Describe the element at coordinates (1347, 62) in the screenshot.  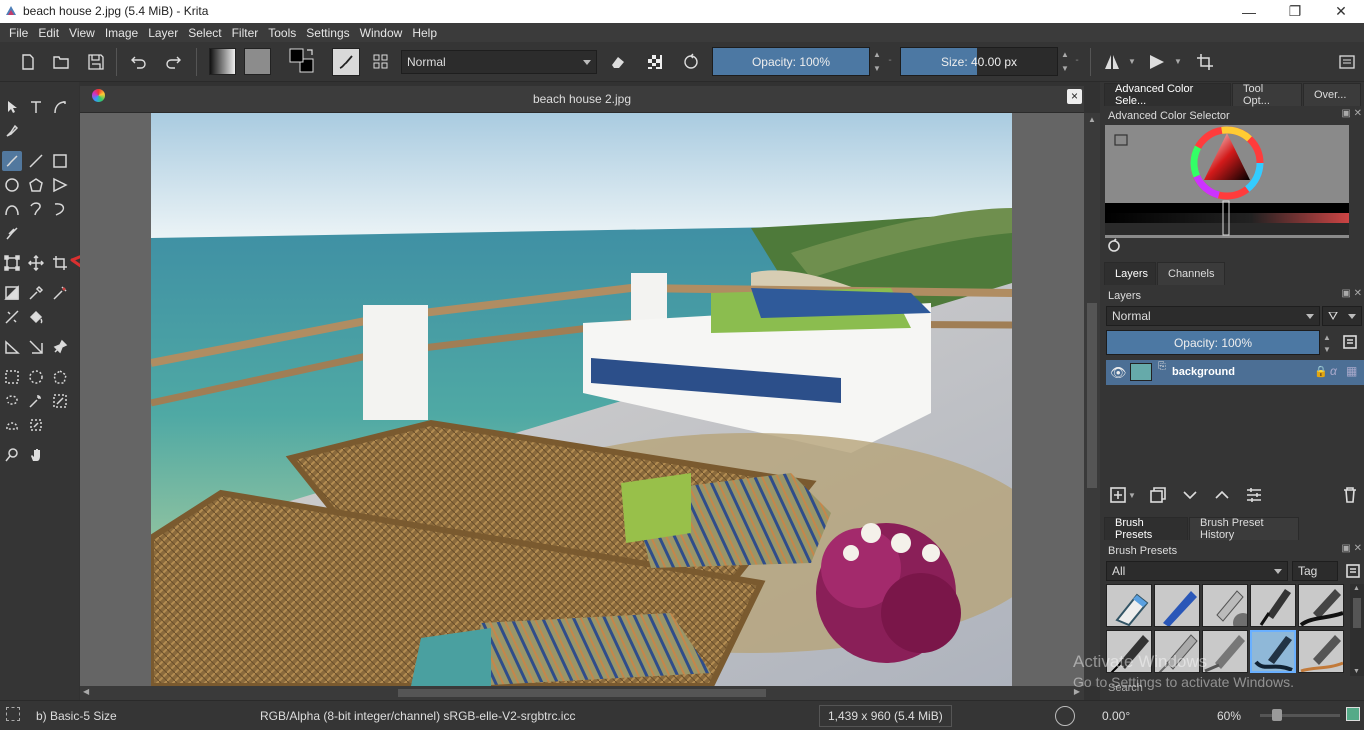
I see `hamburger-menu-icon` at that location.